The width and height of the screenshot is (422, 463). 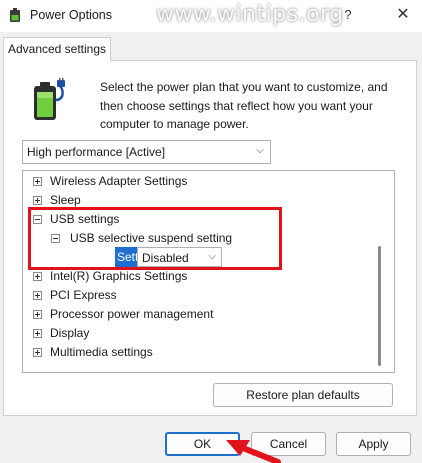 What do you see at coordinates (348, 15) in the screenshot?
I see `help-button: ?` at bounding box center [348, 15].